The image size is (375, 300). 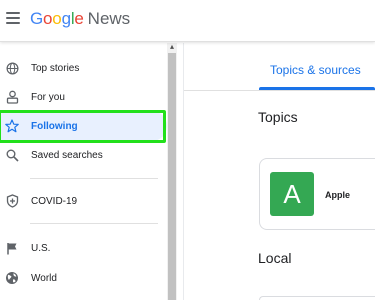 What do you see at coordinates (279, 90) in the screenshot?
I see `tab-bar-divider` at bounding box center [279, 90].